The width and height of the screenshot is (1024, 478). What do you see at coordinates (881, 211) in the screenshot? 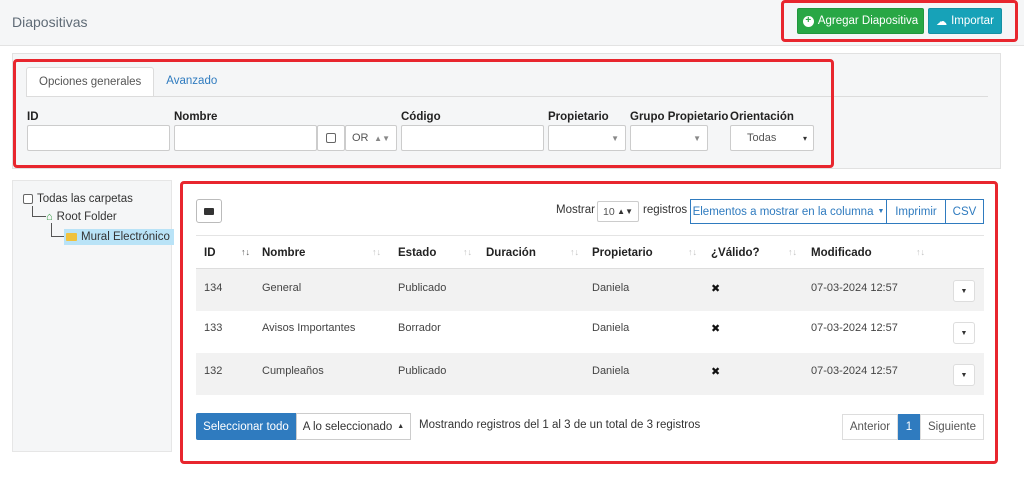
I see `caret-down-icon: ▼` at bounding box center [881, 211].